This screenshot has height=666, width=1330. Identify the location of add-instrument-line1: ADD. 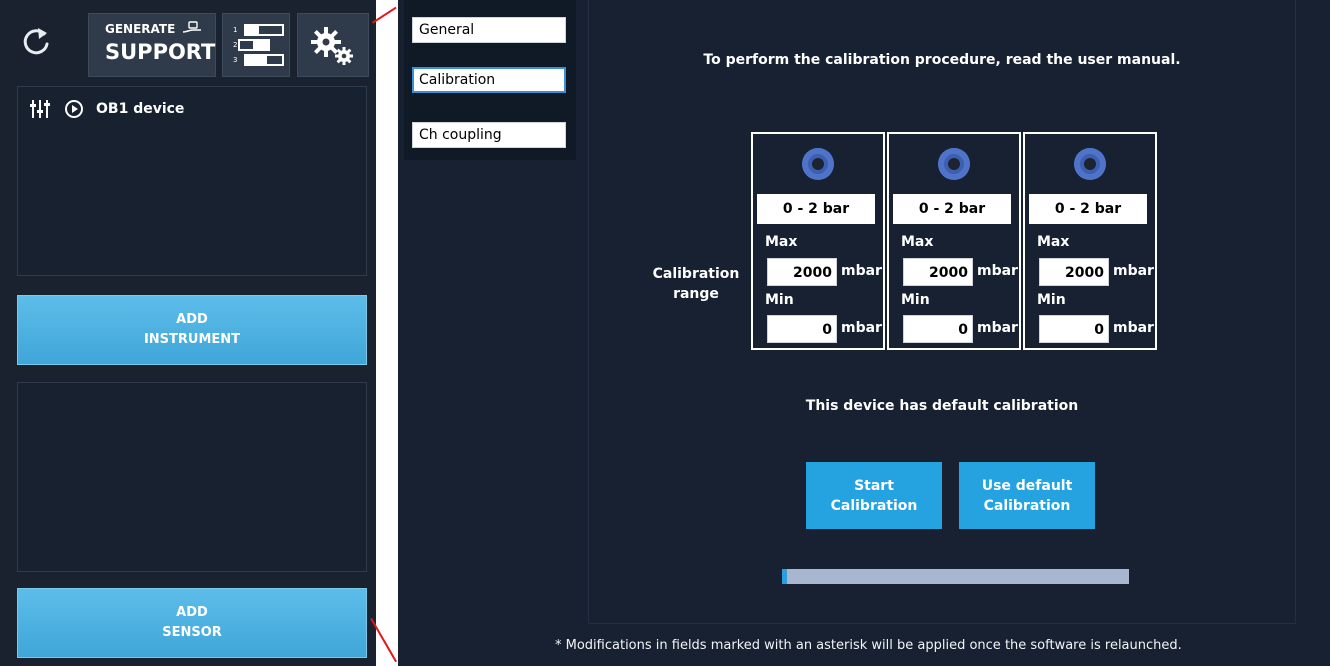
(192, 319).